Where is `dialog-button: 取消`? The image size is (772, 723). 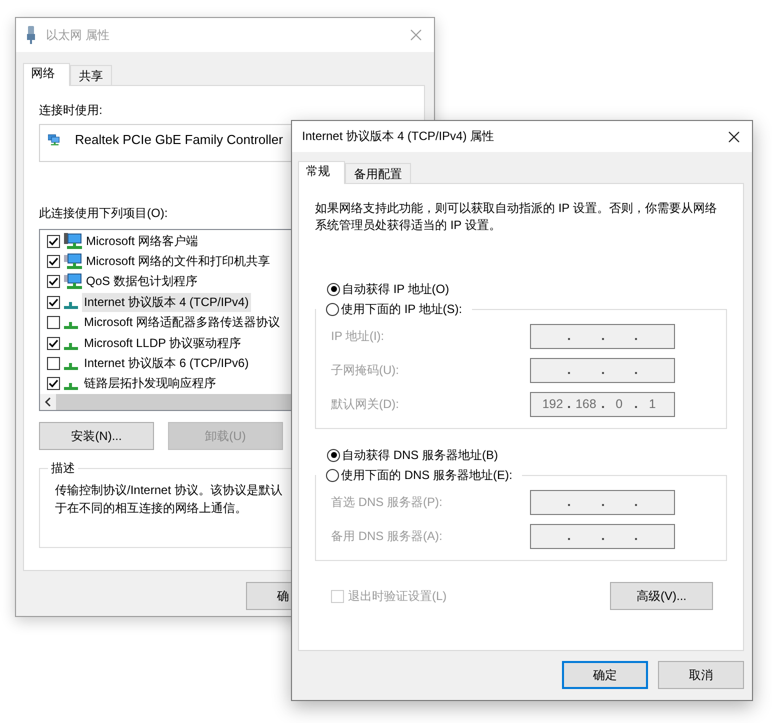 dialog-button: 取消 is located at coordinates (701, 675).